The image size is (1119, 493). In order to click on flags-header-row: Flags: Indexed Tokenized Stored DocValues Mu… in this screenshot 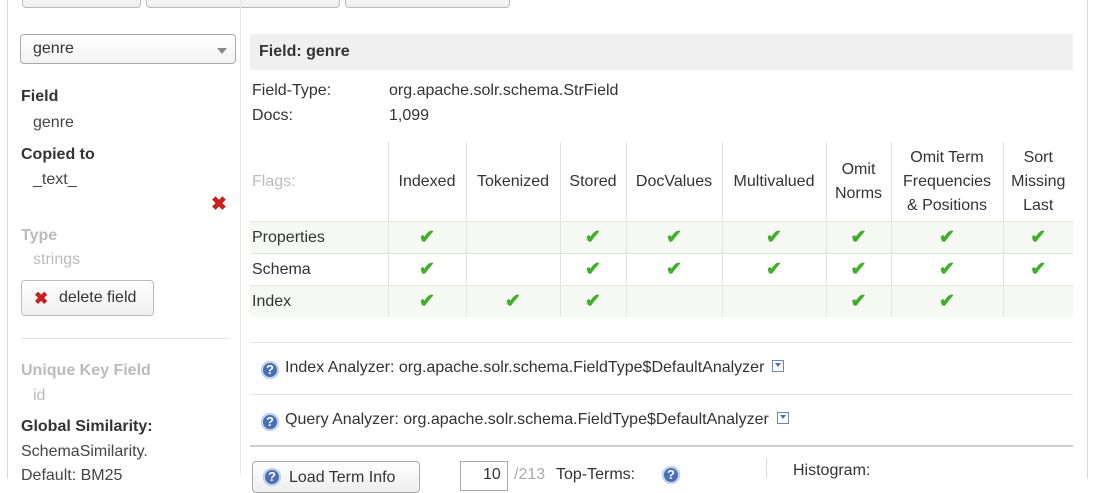, I will do `click(661, 182)`.